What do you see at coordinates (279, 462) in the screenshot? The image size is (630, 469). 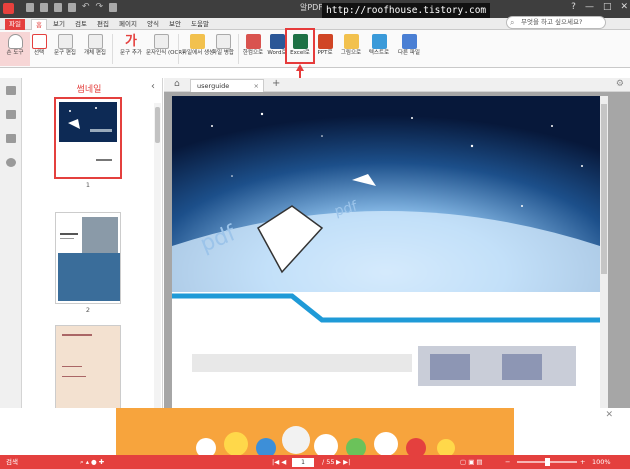 I see `first-page-icon: |◀ ◀` at bounding box center [279, 462].